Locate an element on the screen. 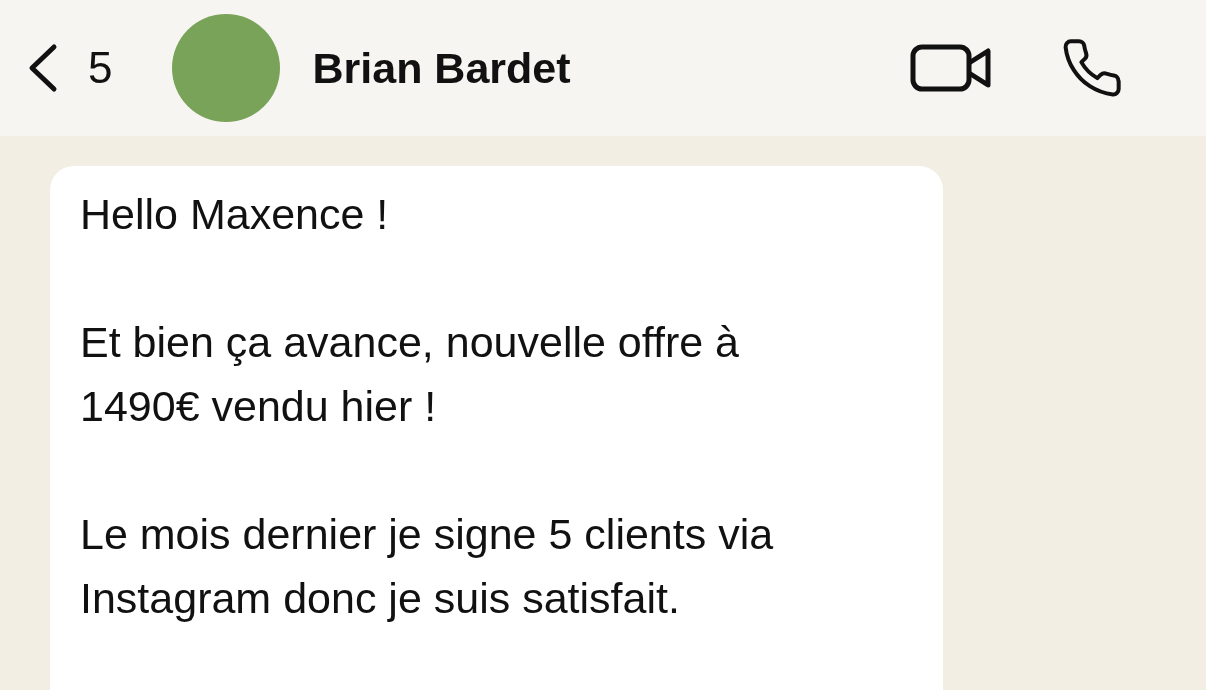  video-camera-icon is located at coordinates (951, 68).